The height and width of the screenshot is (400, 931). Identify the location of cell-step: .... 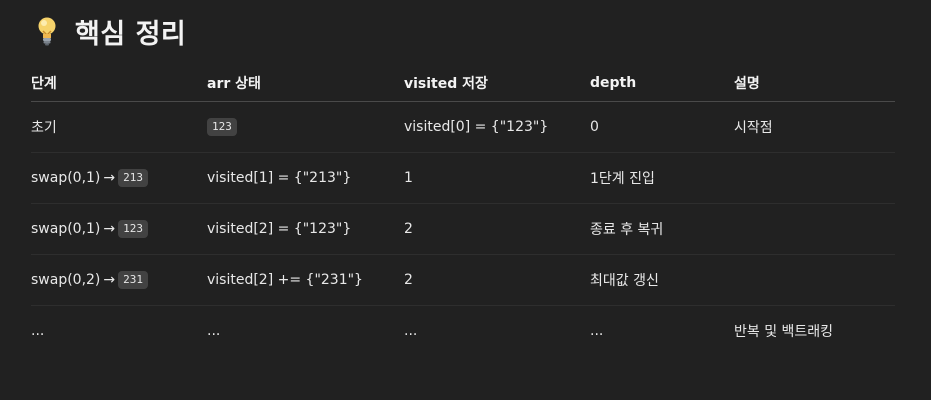
(38, 331).